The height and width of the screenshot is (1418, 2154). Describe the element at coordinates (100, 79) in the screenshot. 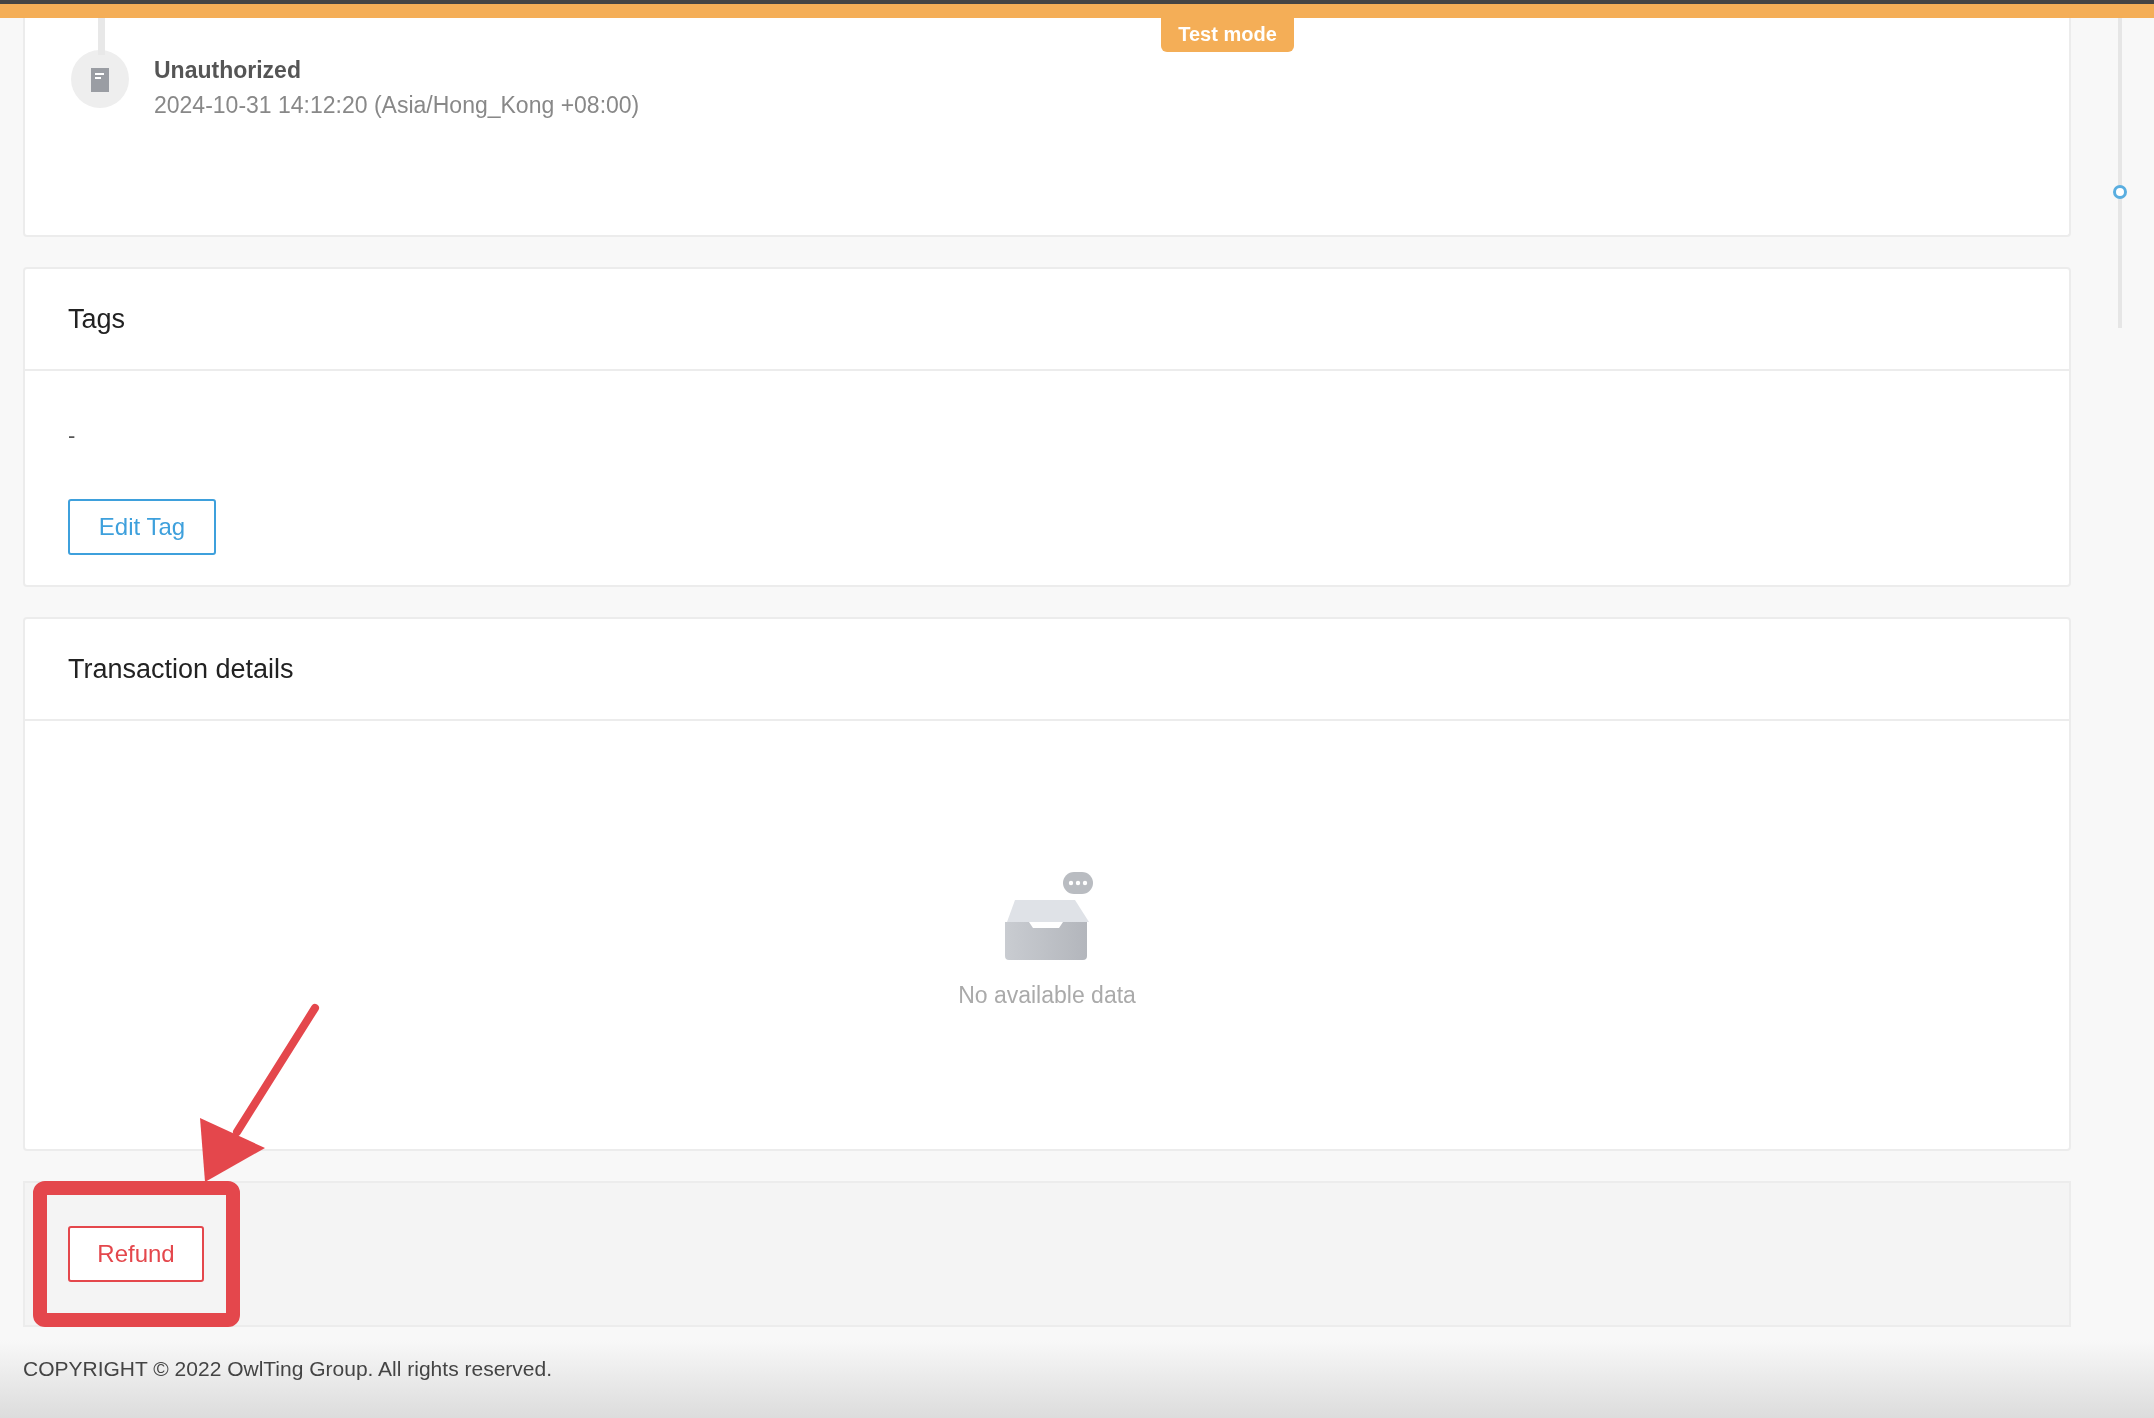

I see `document-icon` at that location.